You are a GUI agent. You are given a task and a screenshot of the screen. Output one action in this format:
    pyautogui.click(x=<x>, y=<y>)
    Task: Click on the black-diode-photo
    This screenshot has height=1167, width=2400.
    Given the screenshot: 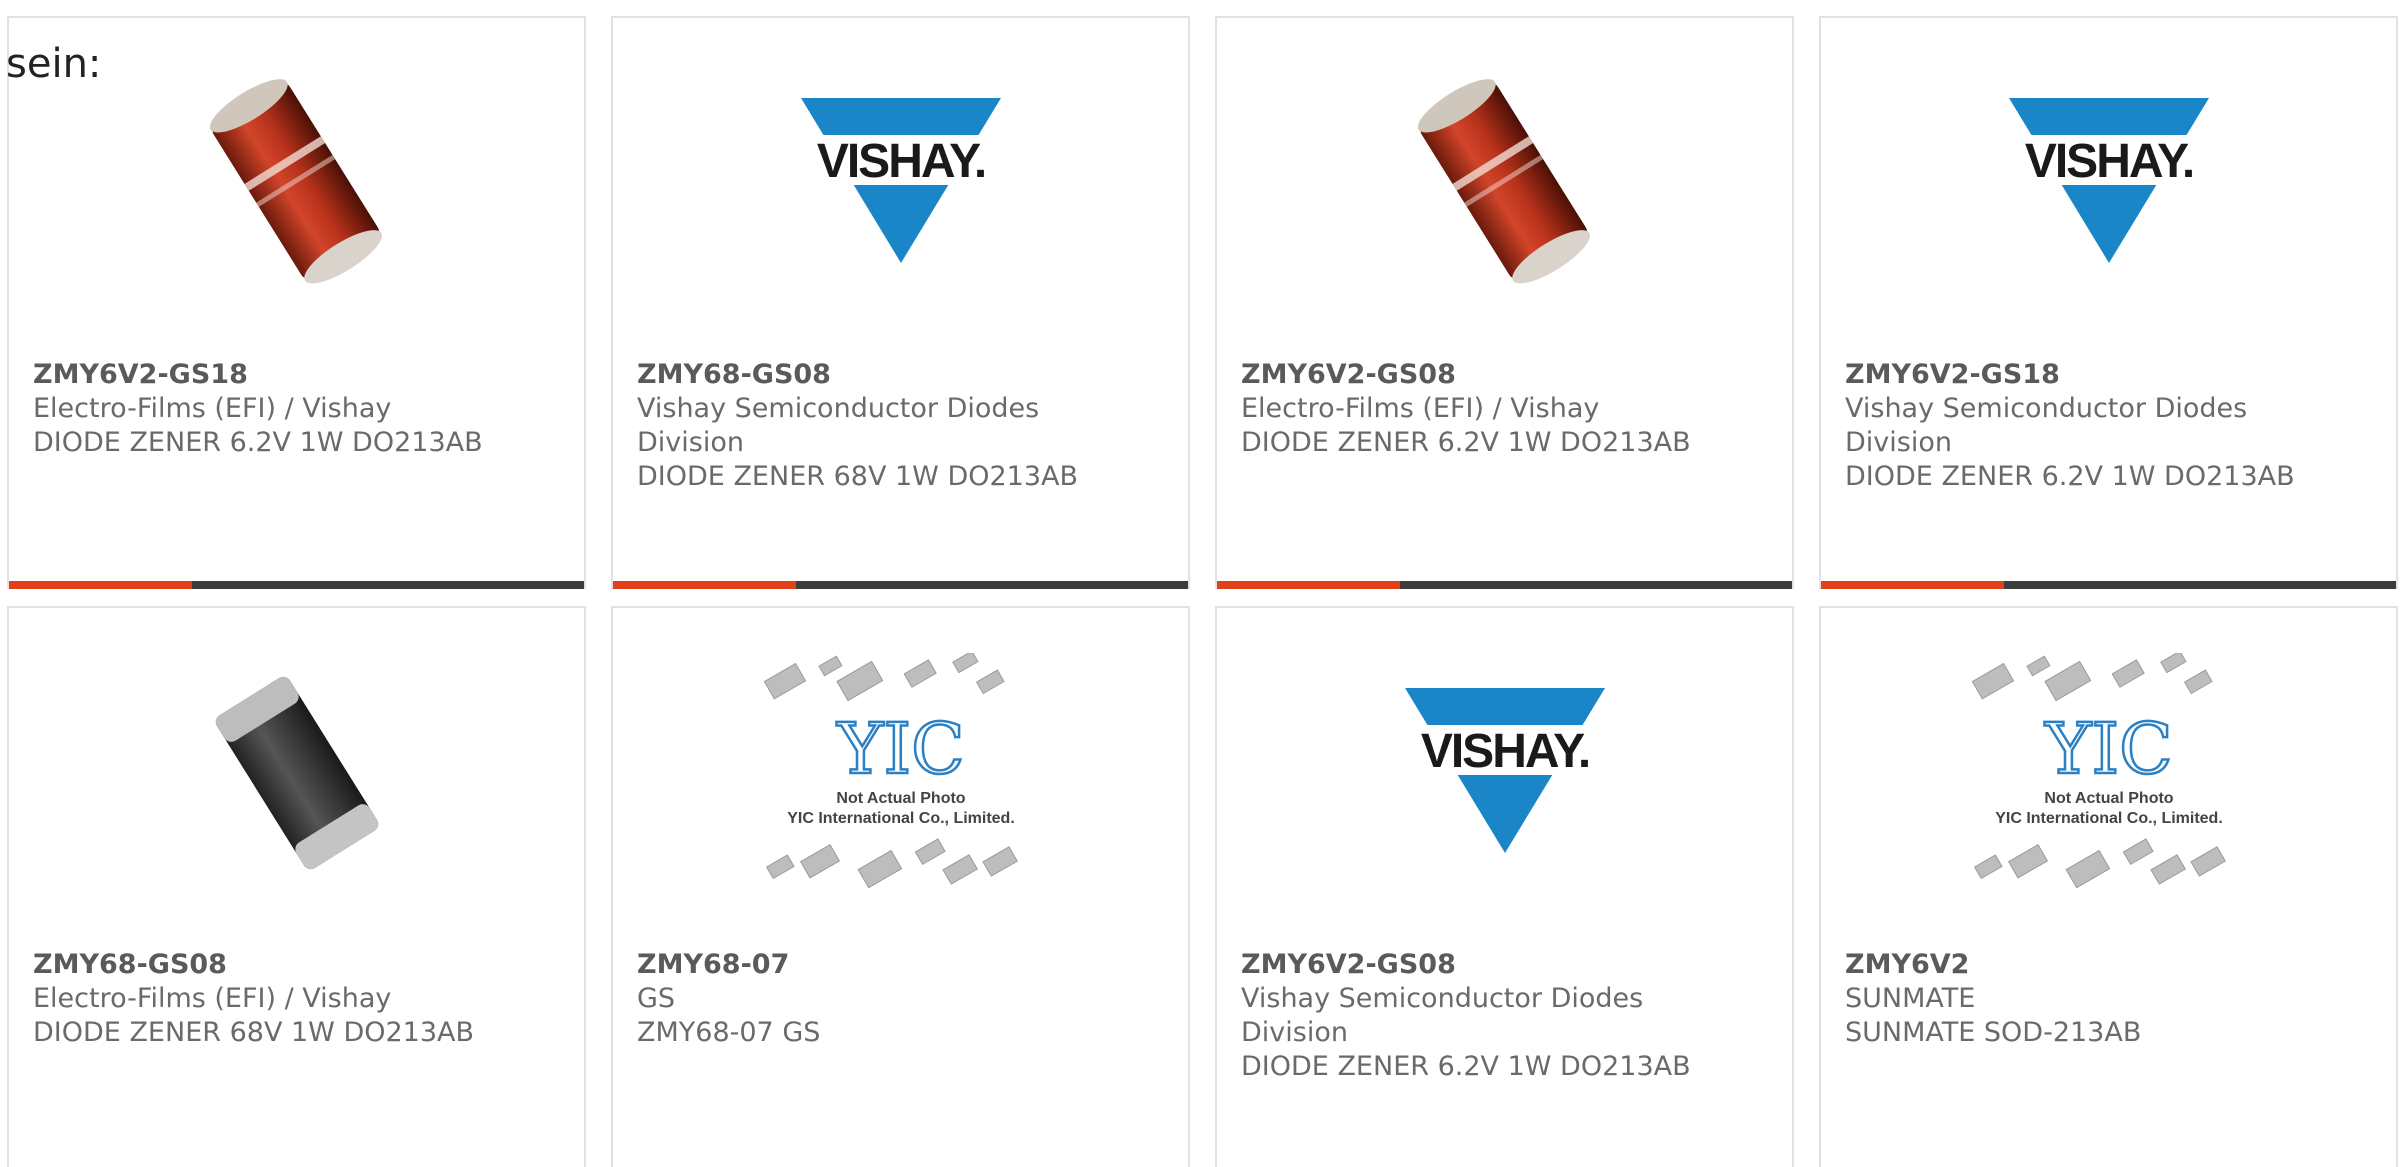 What is the action you would take?
    pyautogui.click(x=296, y=773)
    